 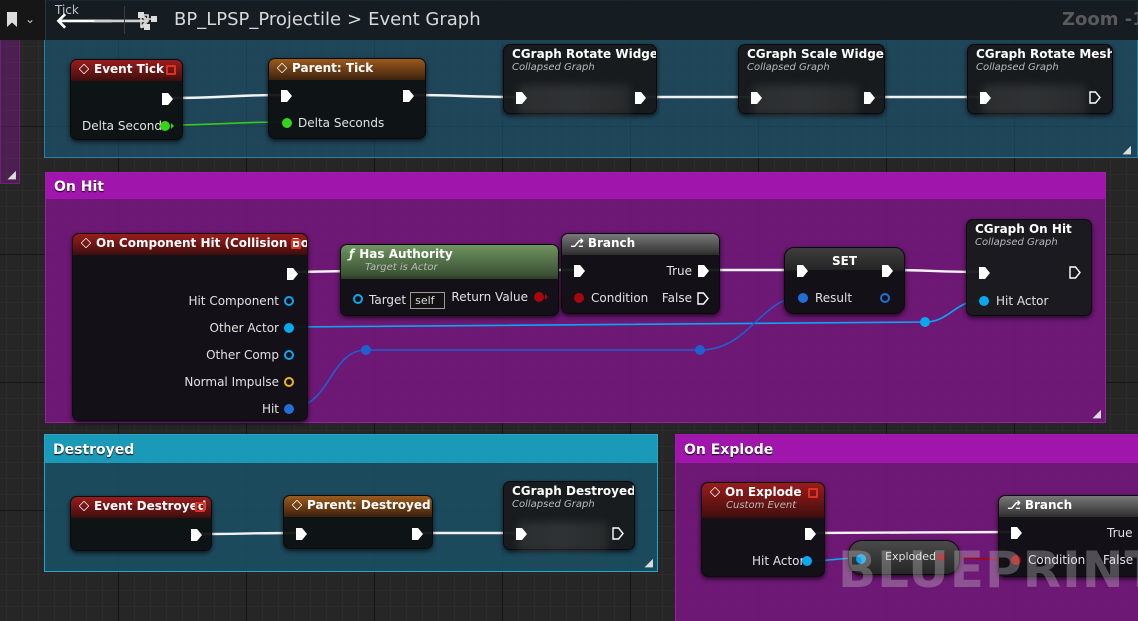 I want to click on struct-in-pin, so click(x=803, y=298).